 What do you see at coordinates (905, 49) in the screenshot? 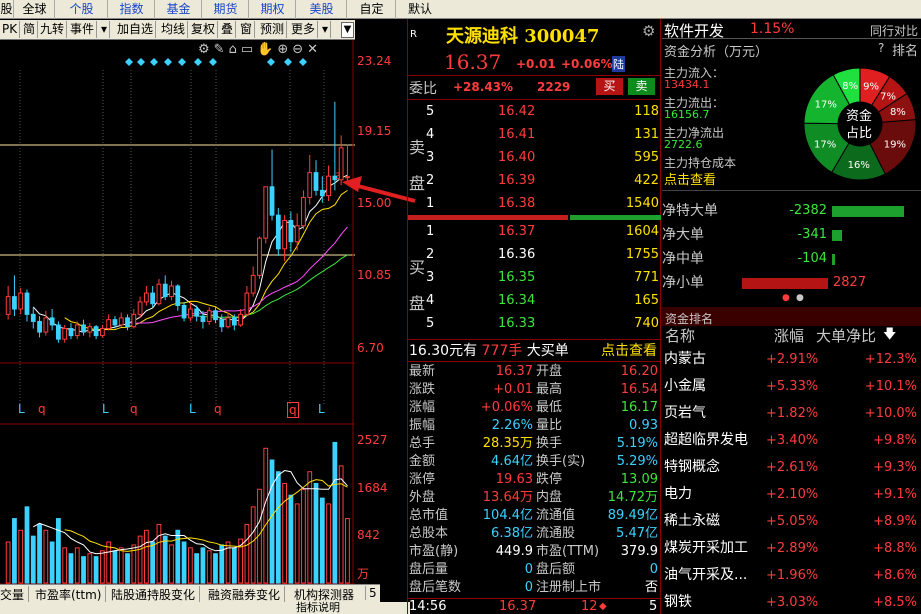
I see `rank-button: 排名` at bounding box center [905, 49].